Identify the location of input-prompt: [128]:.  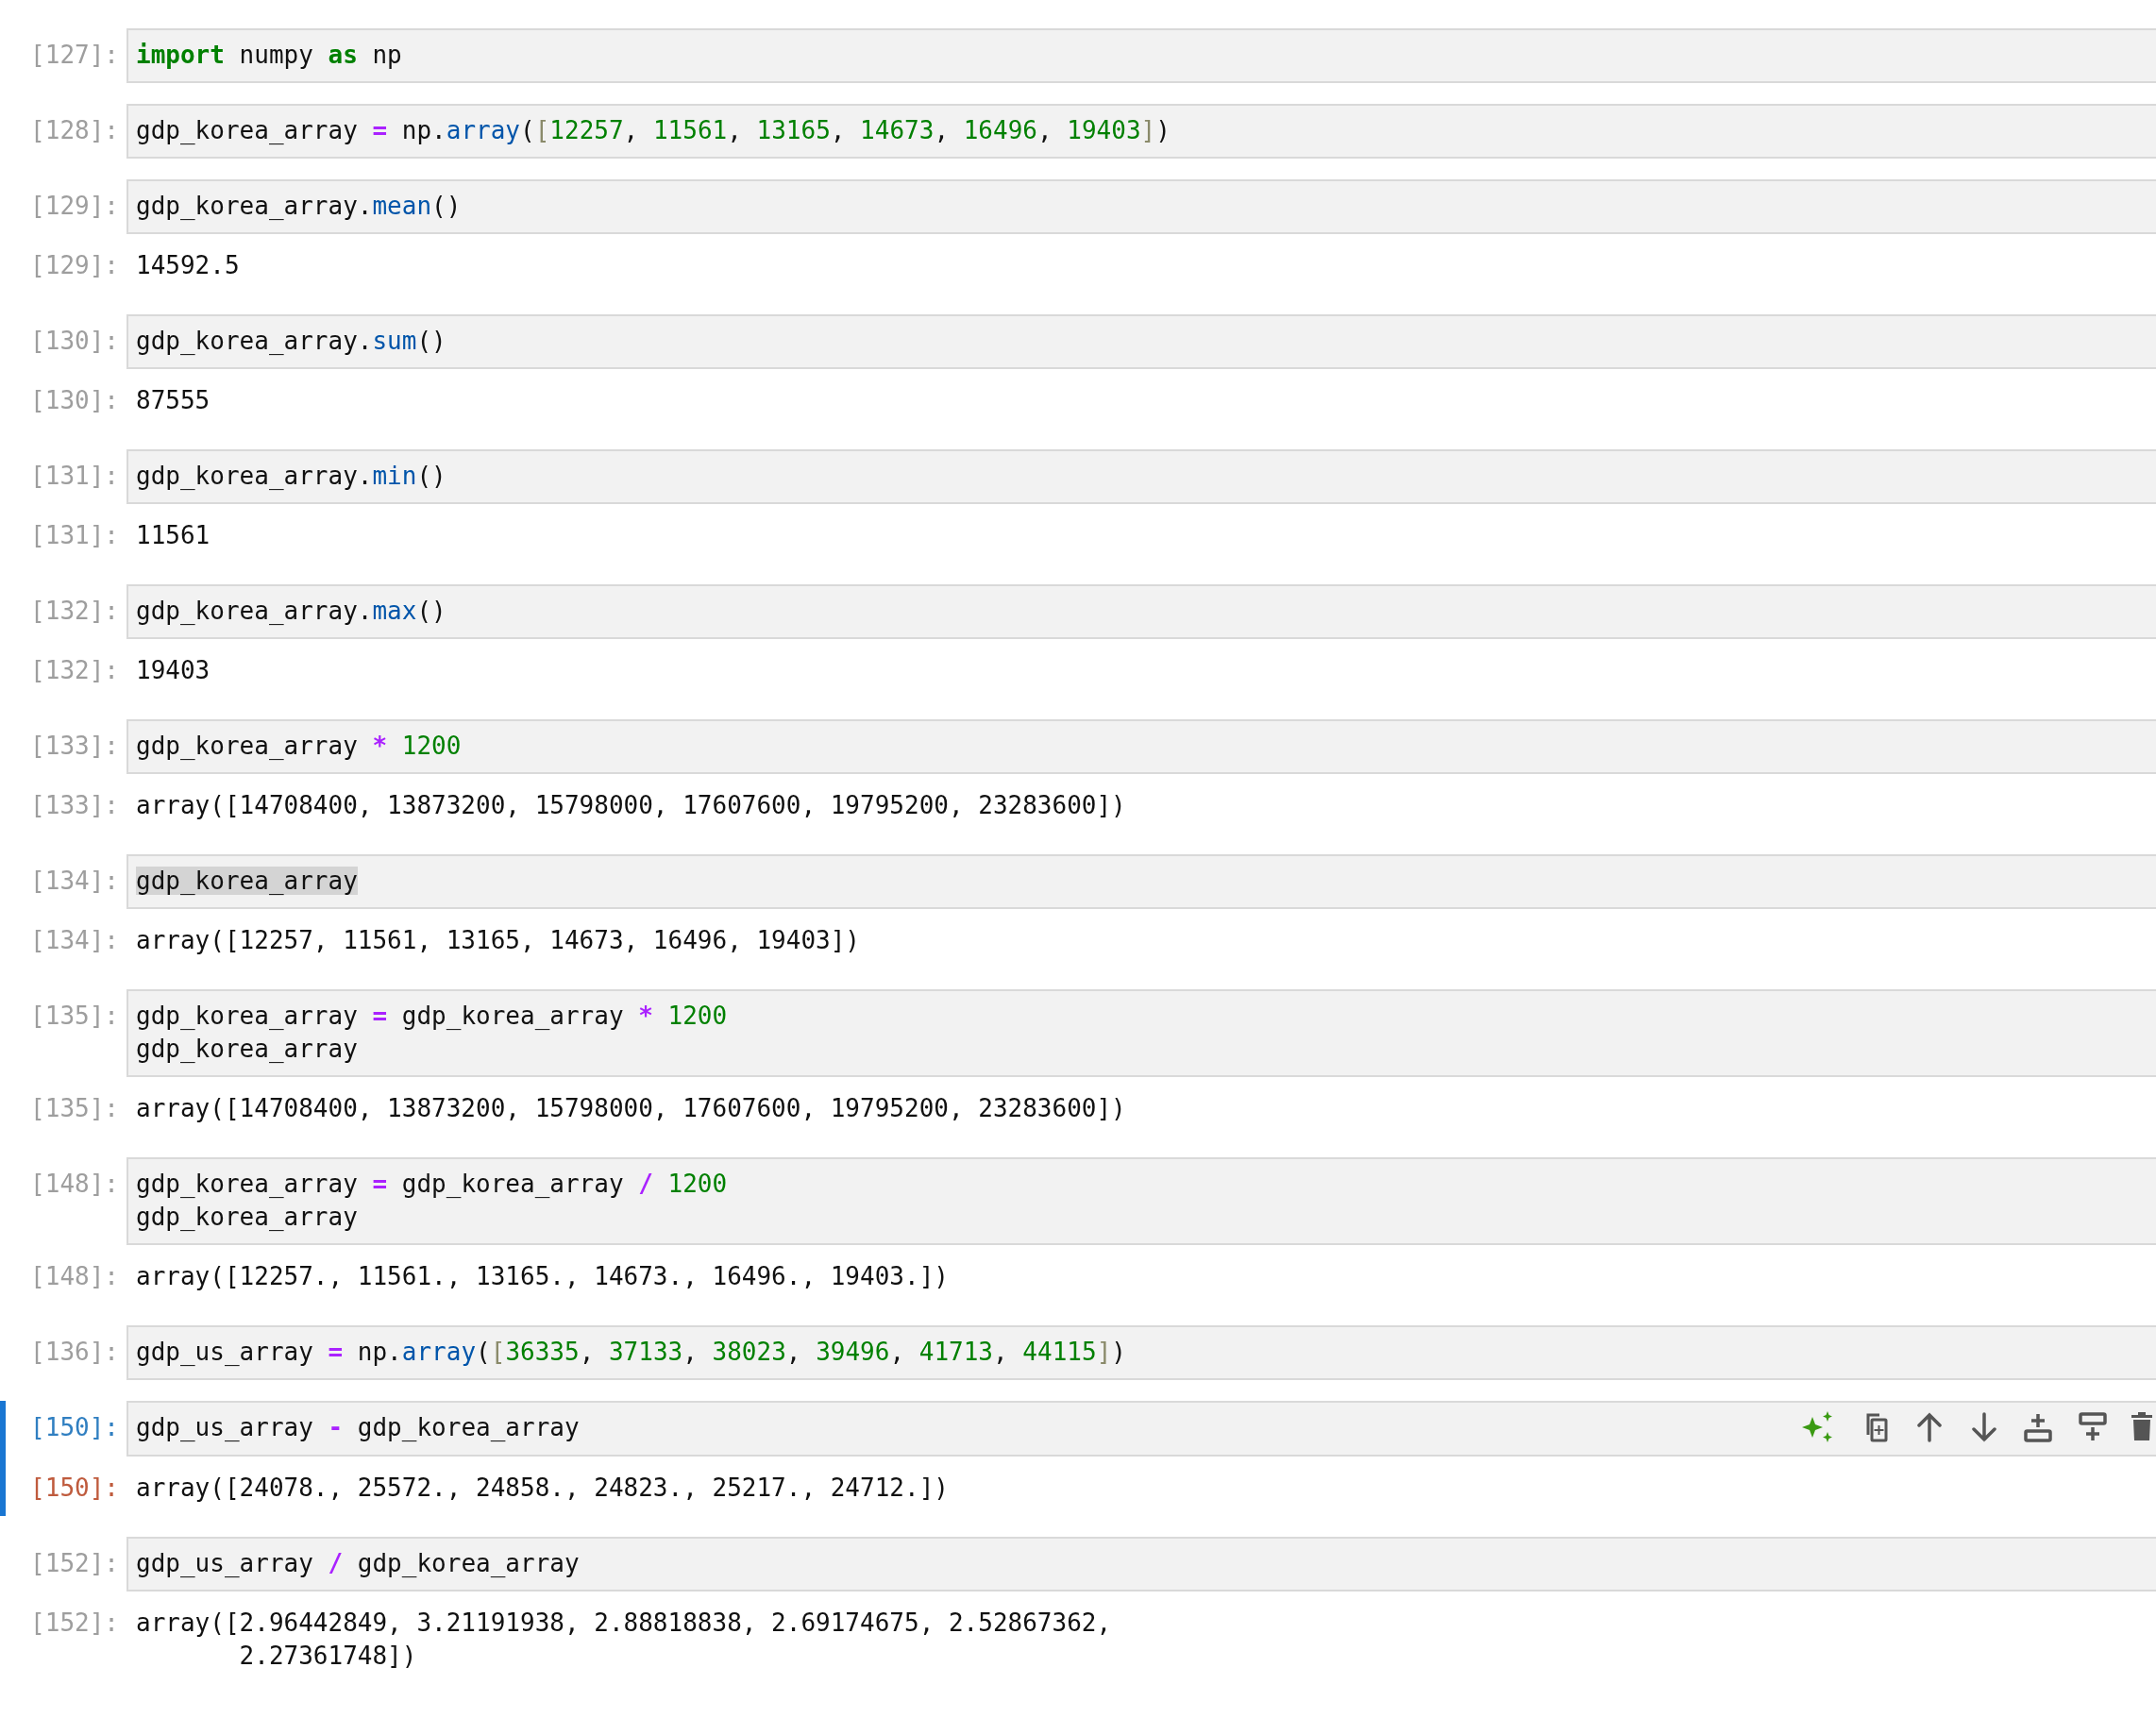
(74, 130).